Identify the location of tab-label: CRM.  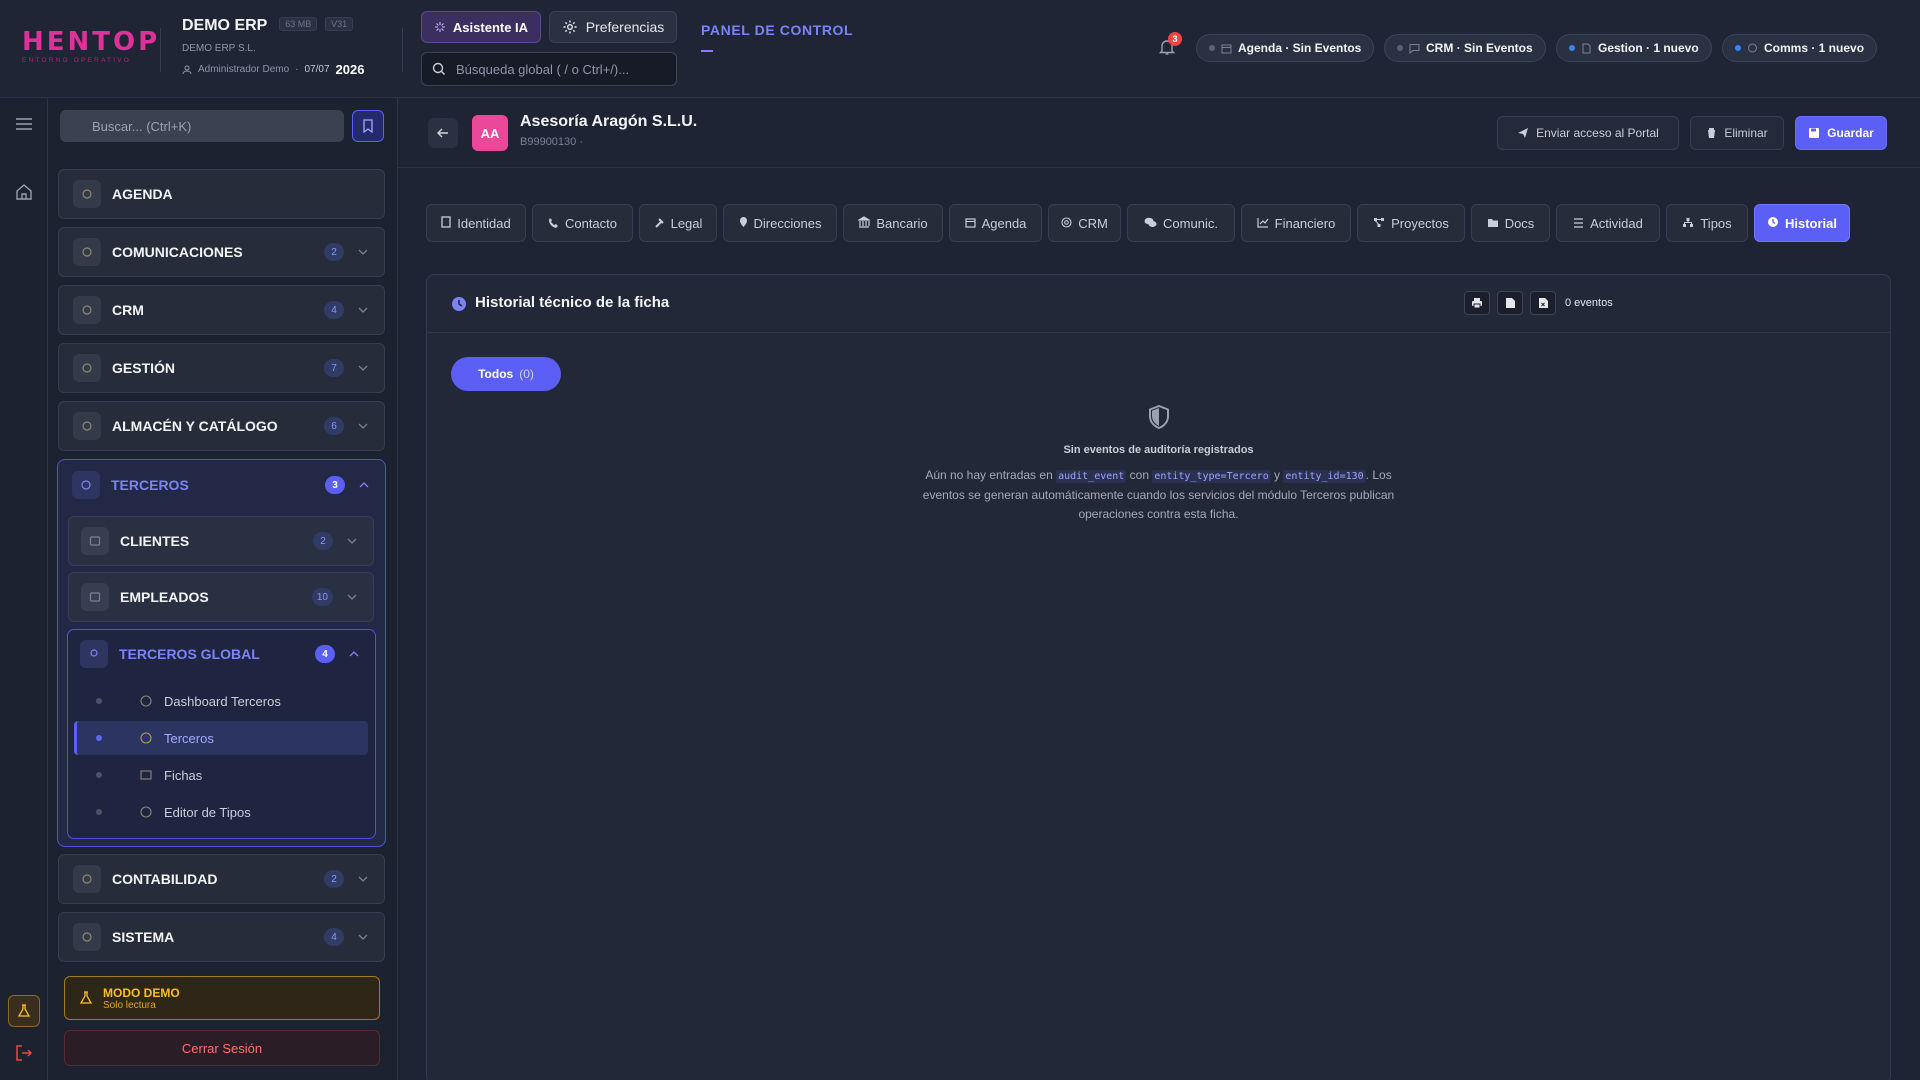
(1093, 223).